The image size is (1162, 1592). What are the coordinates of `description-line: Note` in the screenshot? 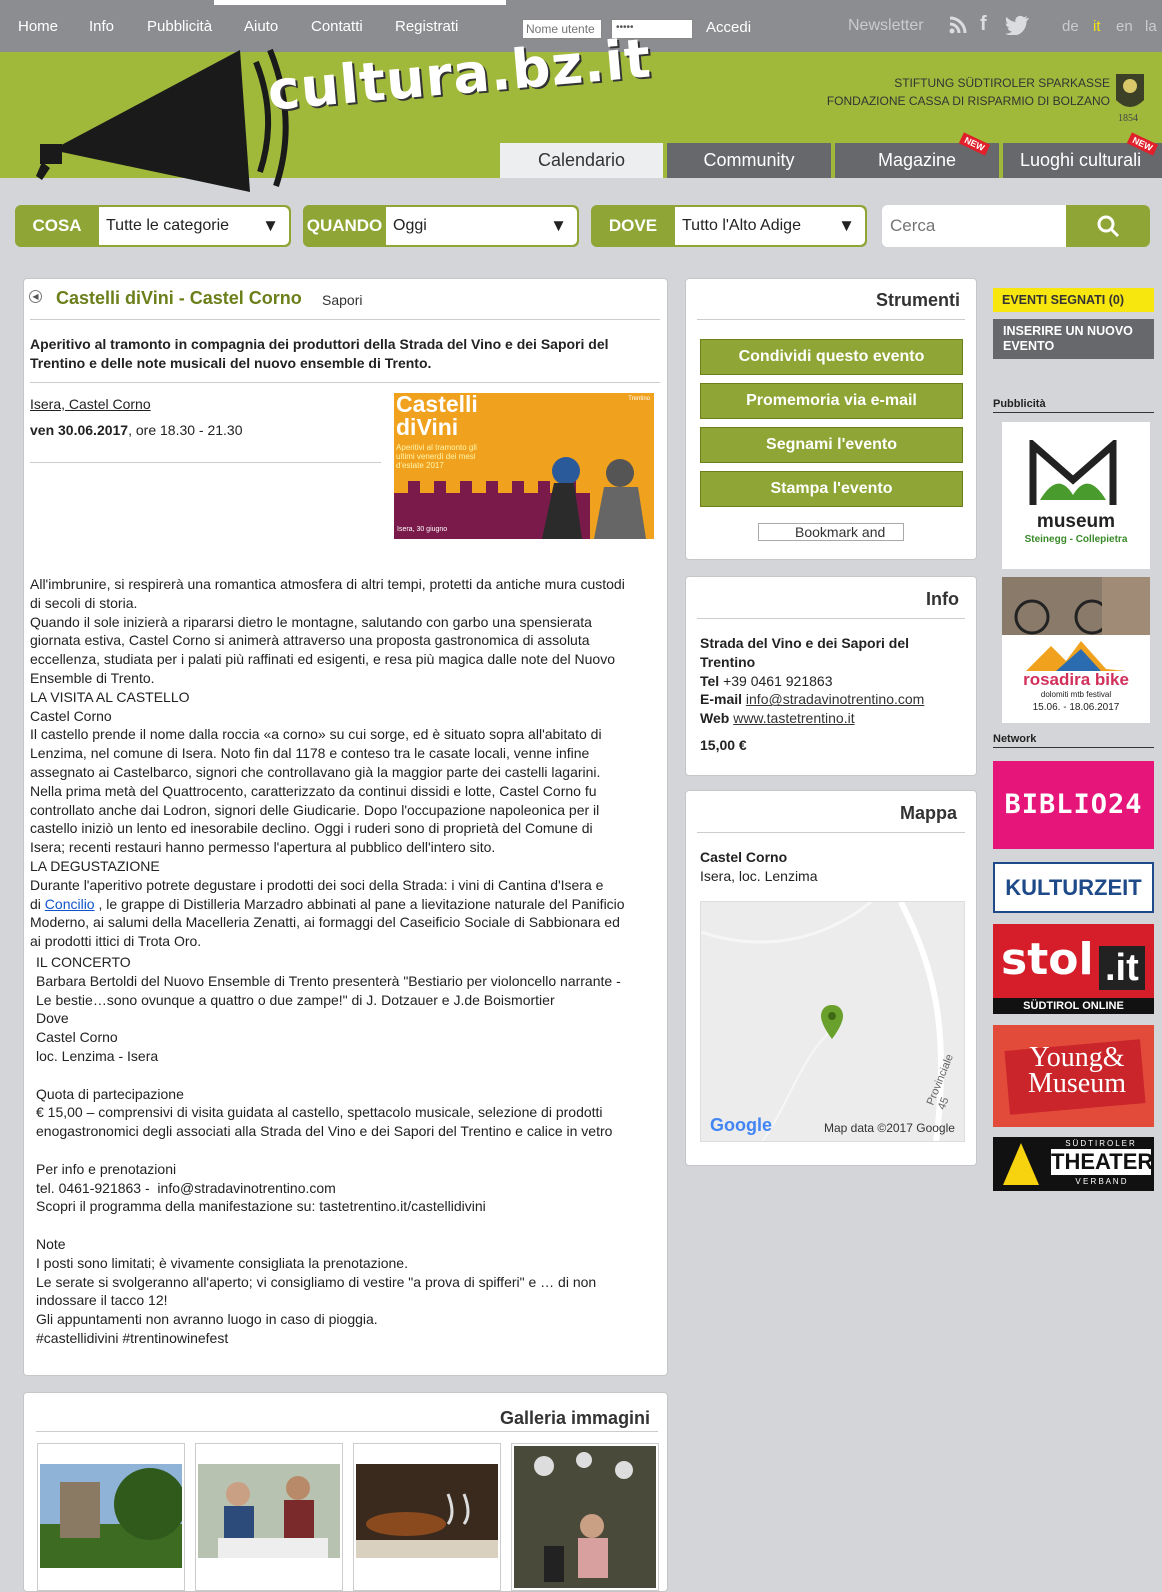 It's located at (51, 1243).